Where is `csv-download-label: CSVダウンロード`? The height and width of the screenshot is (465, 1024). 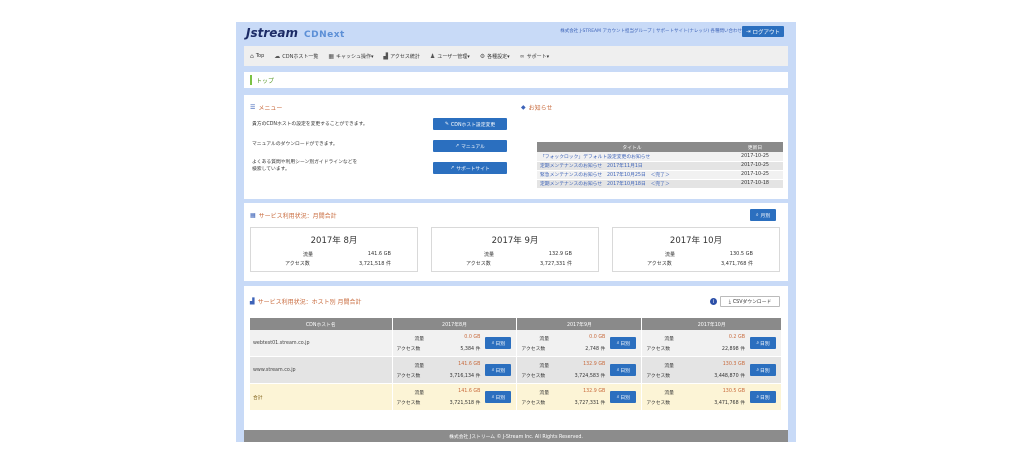
csv-download-label: CSVダウンロード is located at coordinates (752, 302).